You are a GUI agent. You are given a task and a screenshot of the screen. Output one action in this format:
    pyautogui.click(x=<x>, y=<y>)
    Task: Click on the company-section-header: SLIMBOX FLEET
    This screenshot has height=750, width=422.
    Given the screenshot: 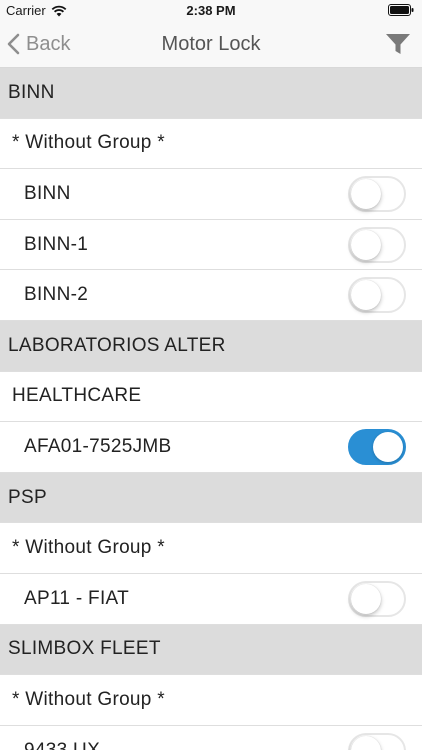 What is the action you would take?
    pyautogui.click(x=211, y=650)
    